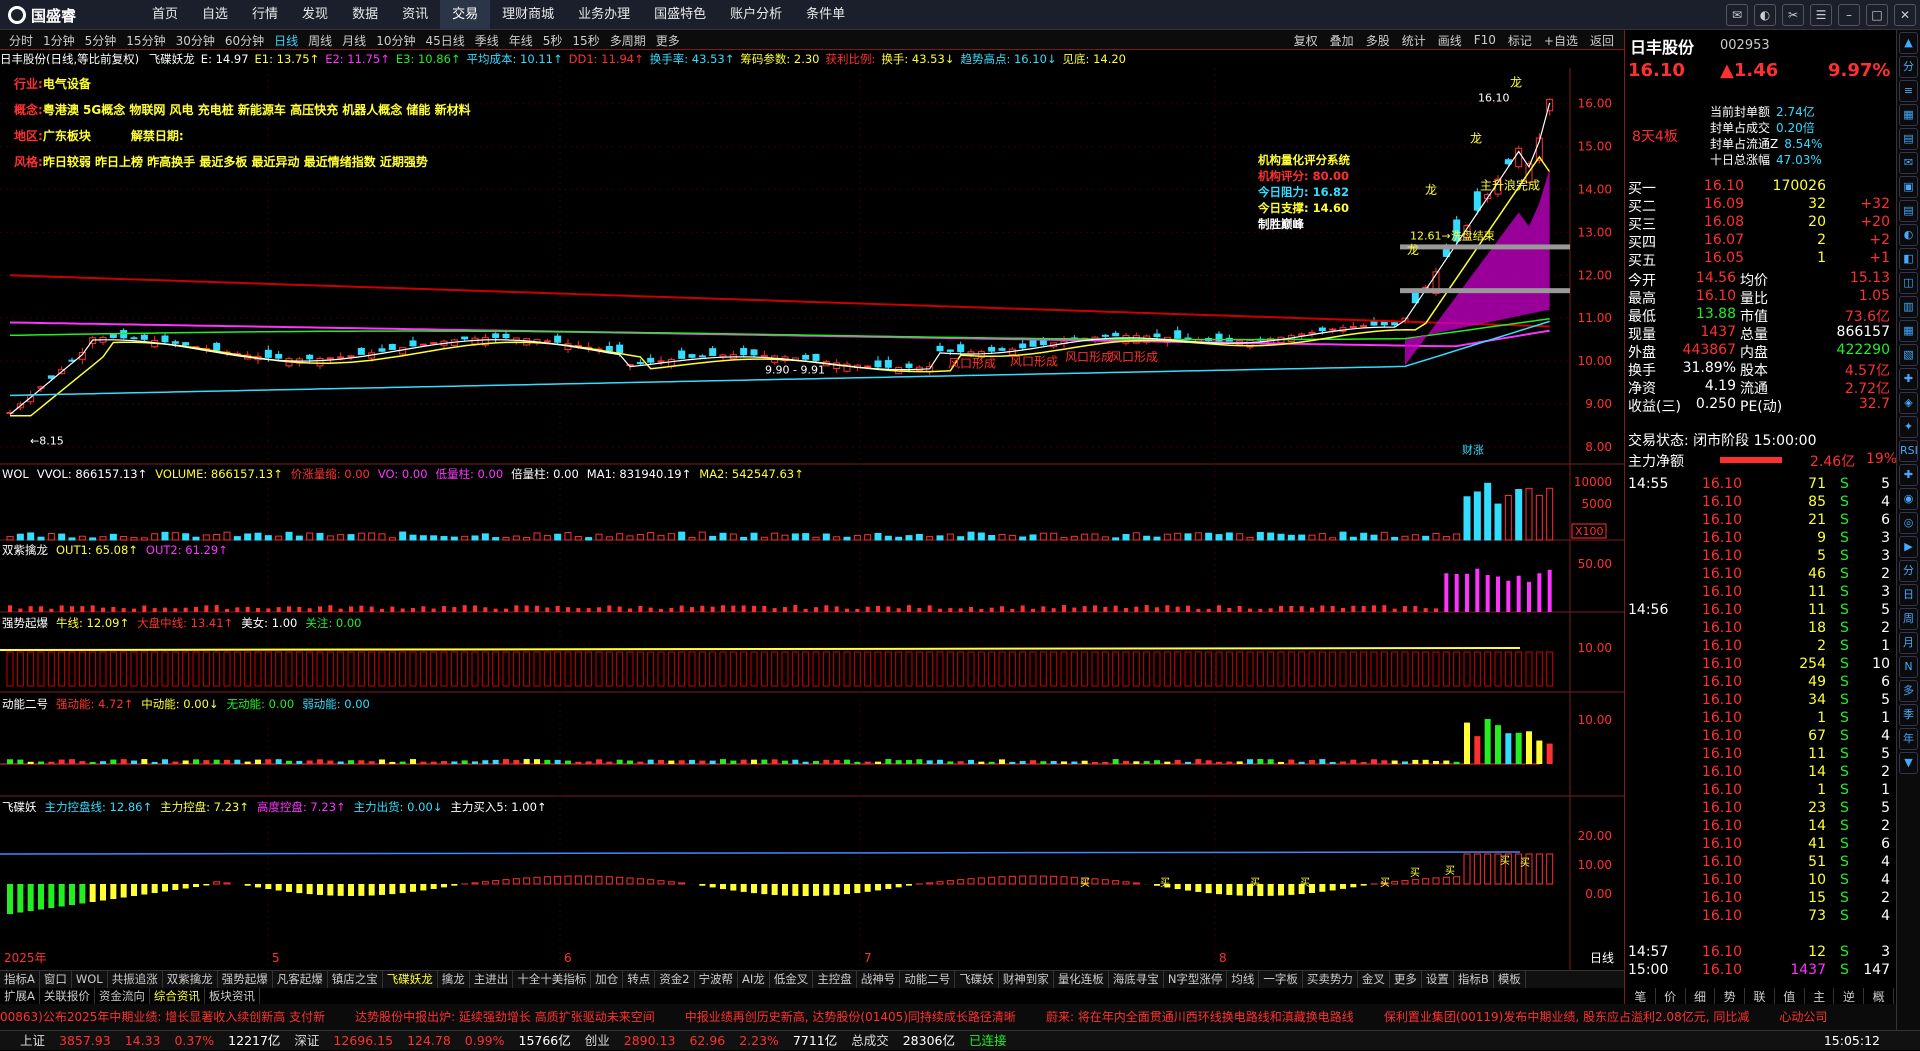  I want to click on indicator-tab: 指标A, so click(20, 979).